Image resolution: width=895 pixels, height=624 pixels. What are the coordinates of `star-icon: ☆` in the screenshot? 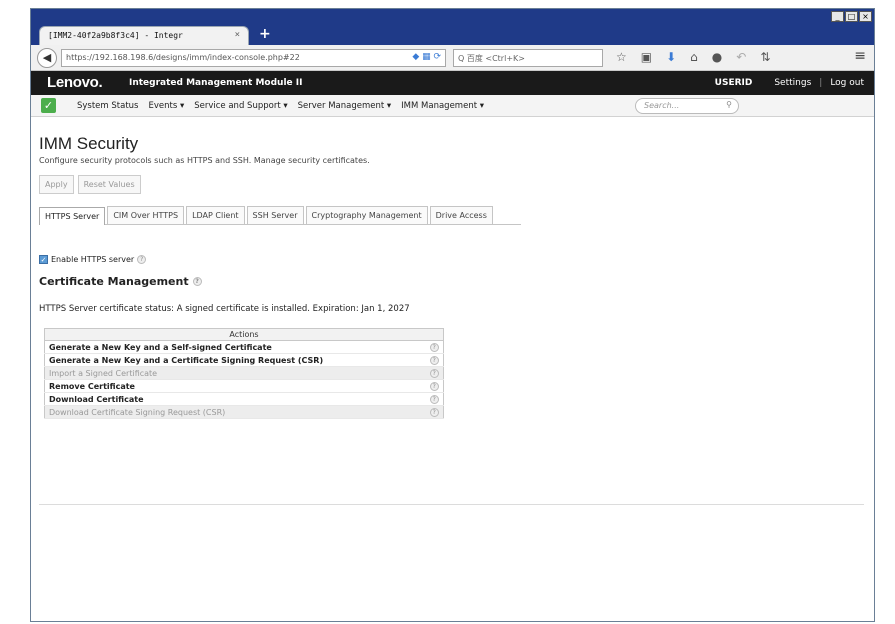 It's located at (621, 57).